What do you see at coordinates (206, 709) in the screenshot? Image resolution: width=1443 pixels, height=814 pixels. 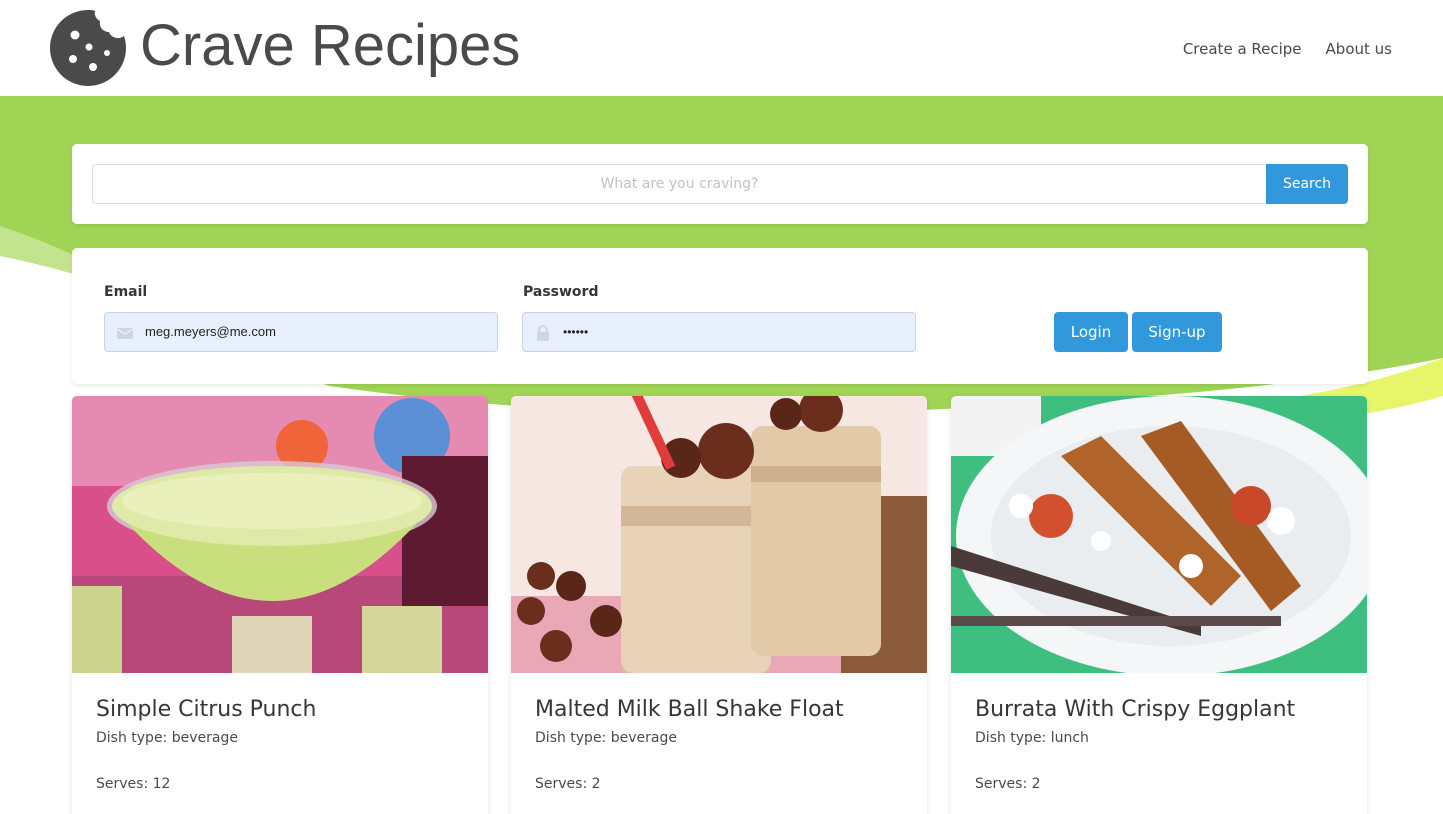 I see `recipe-title: Simple Citrus Punch` at bounding box center [206, 709].